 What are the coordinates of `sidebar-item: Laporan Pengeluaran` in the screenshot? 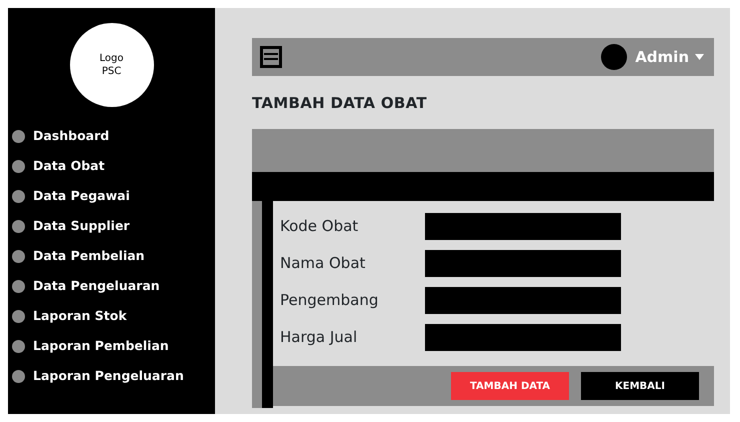 It's located at (111, 376).